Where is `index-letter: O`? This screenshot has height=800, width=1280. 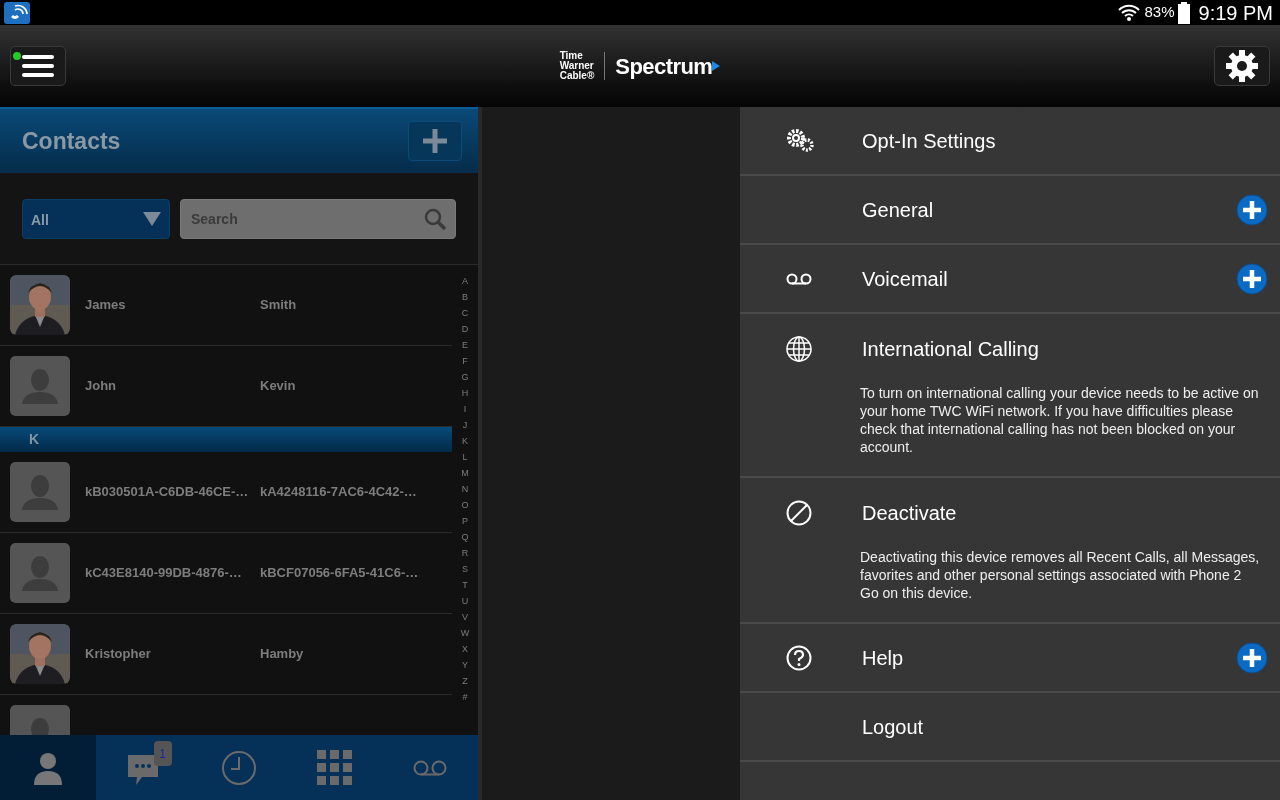
index-letter: O is located at coordinates (465, 505).